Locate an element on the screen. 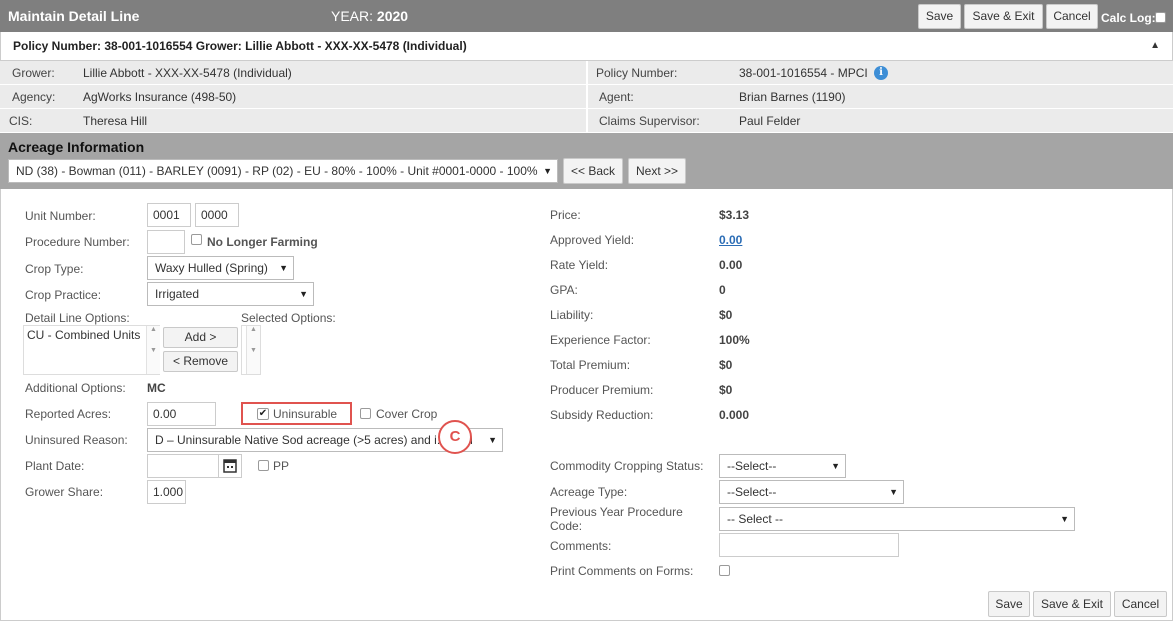  uninsurable-checkbox: ✔ is located at coordinates (263, 414).